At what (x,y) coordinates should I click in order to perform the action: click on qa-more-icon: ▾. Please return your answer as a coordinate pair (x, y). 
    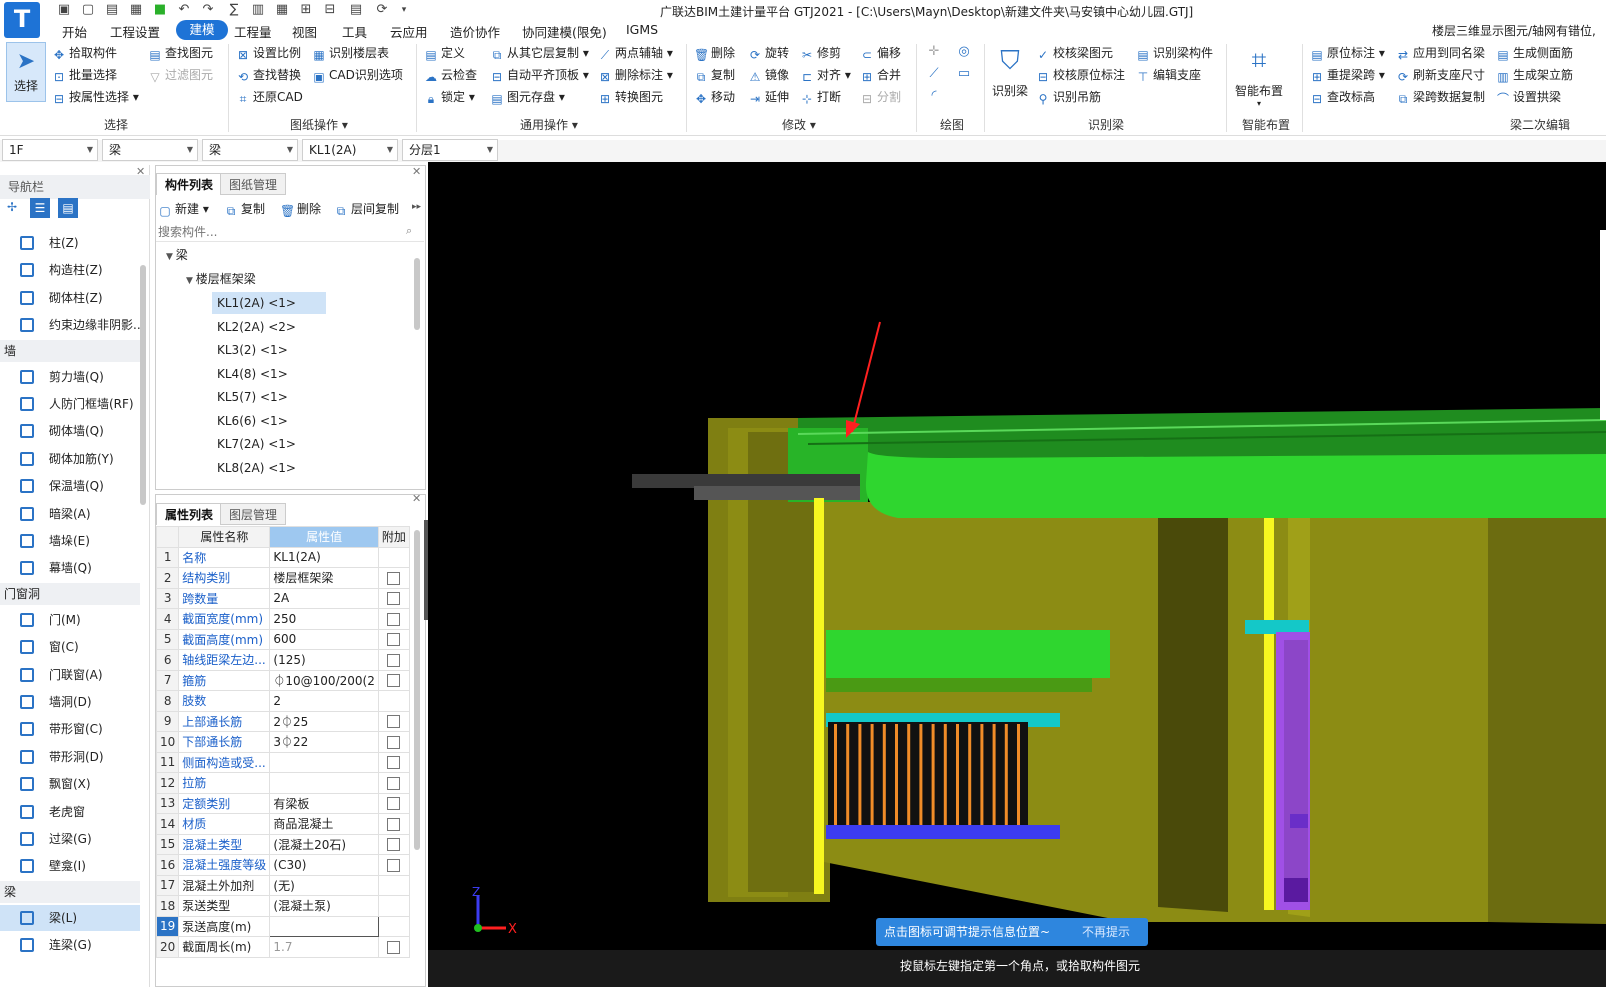
    Looking at the image, I should click on (404, 10).